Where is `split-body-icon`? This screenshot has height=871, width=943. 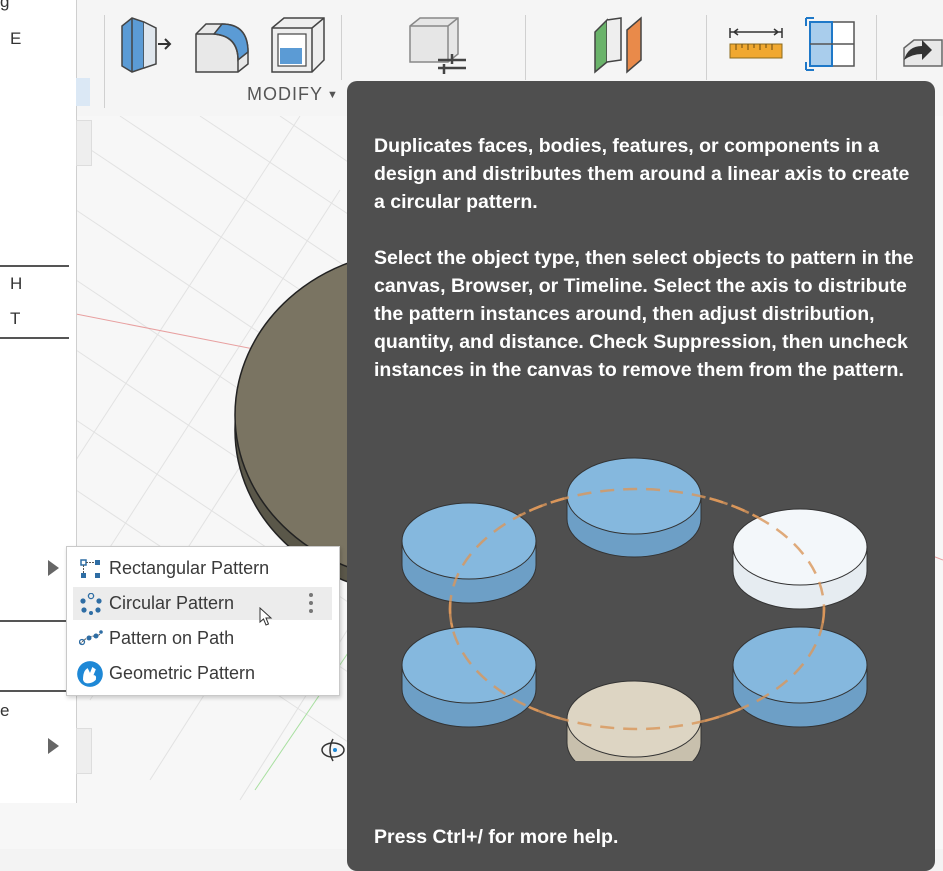
split-body-icon is located at coordinates (619, 44).